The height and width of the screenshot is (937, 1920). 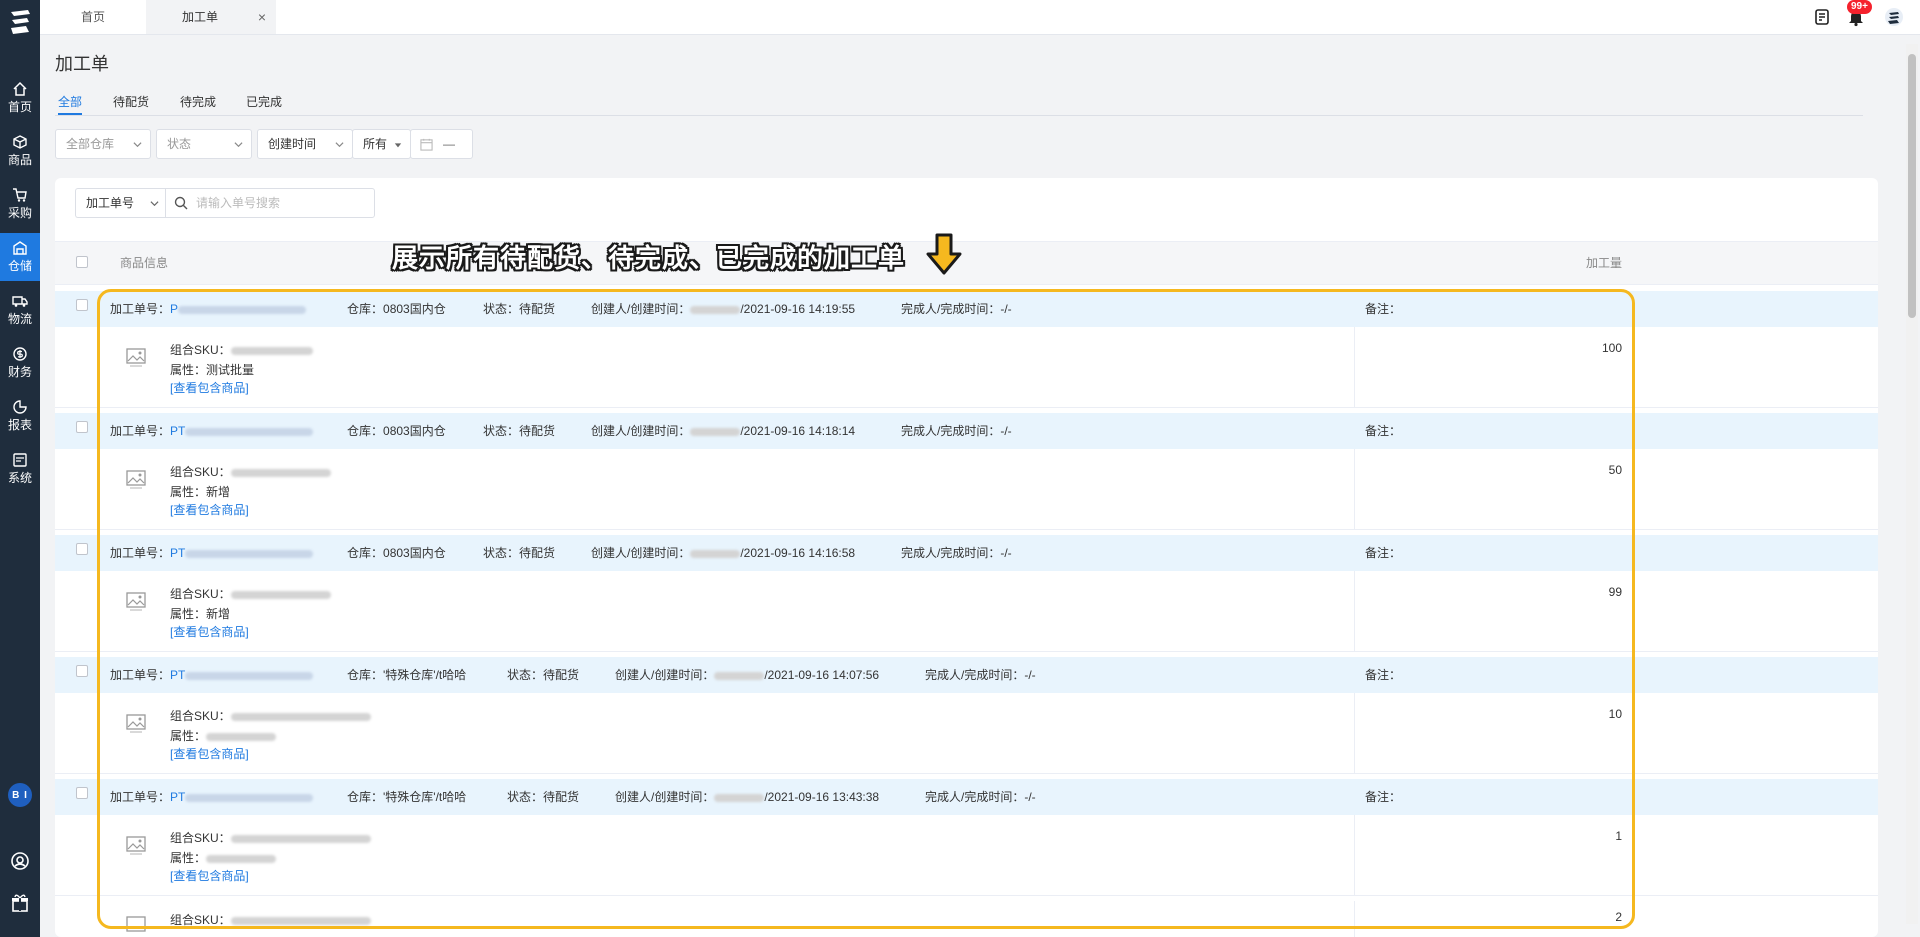 What do you see at coordinates (649, 258) in the screenshot?
I see `annotation-callout: 展示所有待配货、待完成、已完成的加工单` at bounding box center [649, 258].